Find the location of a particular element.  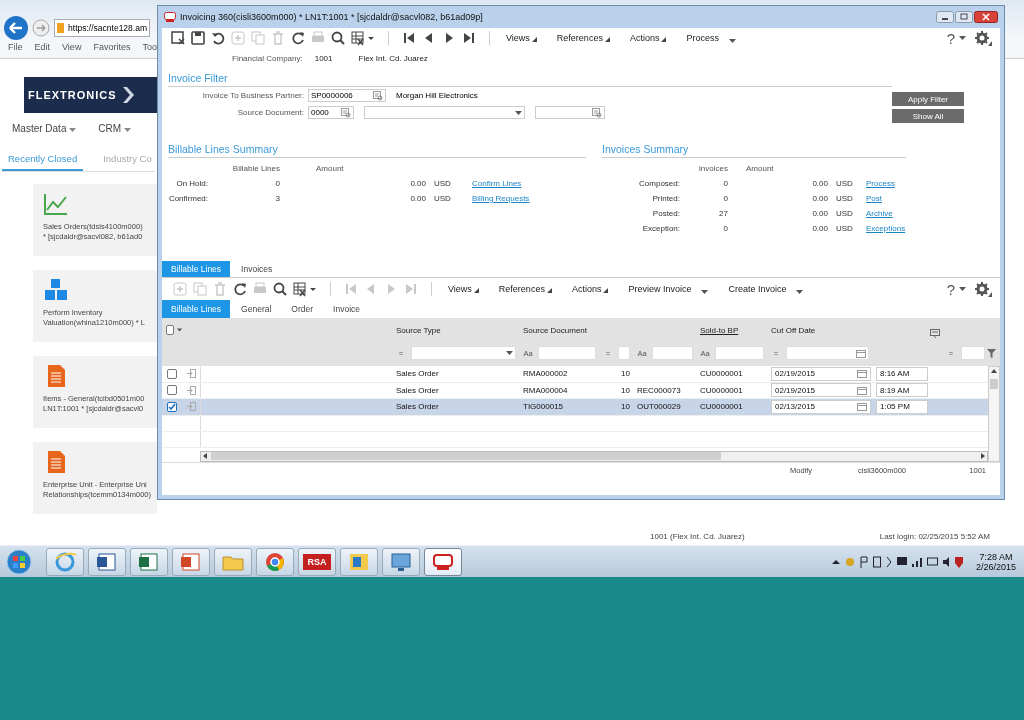

sub-tab: Invoice is located at coordinates (346, 309).